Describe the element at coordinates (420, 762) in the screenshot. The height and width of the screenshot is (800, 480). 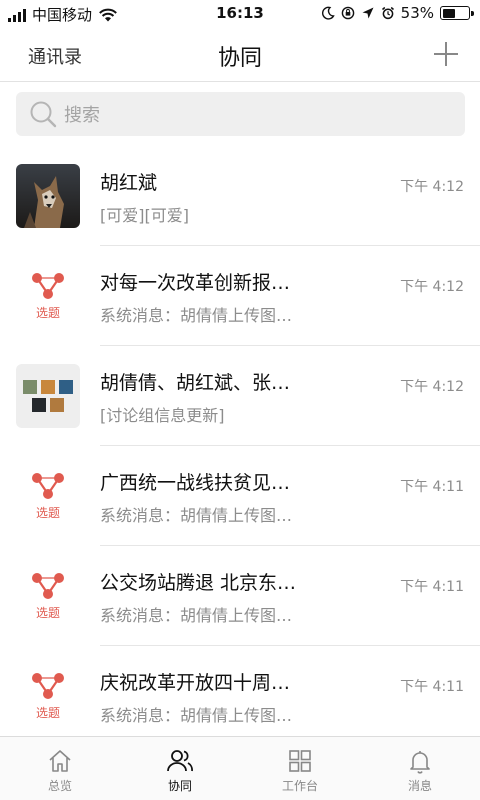
I see `bell-icon` at that location.